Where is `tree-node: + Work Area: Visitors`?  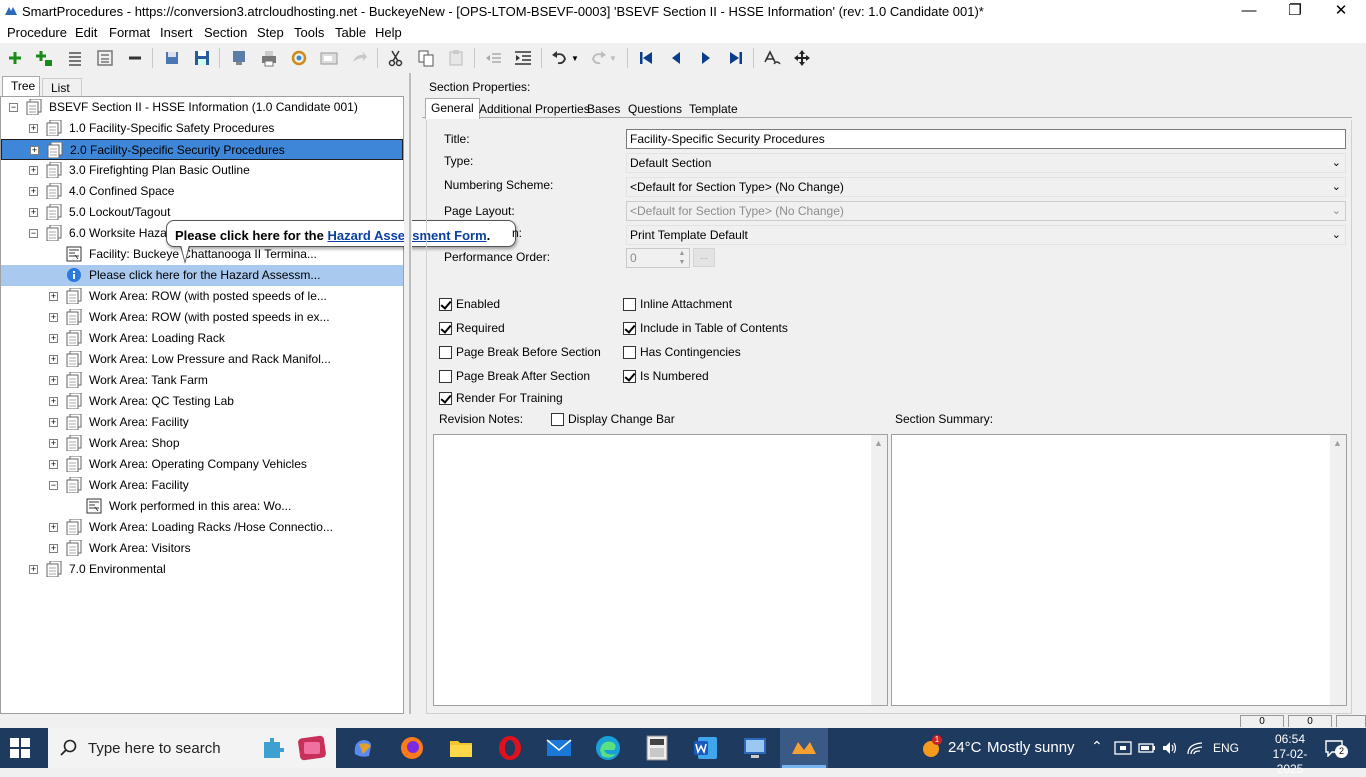 tree-node: + Work Area: Visitors is located at coordinates (202, 548).